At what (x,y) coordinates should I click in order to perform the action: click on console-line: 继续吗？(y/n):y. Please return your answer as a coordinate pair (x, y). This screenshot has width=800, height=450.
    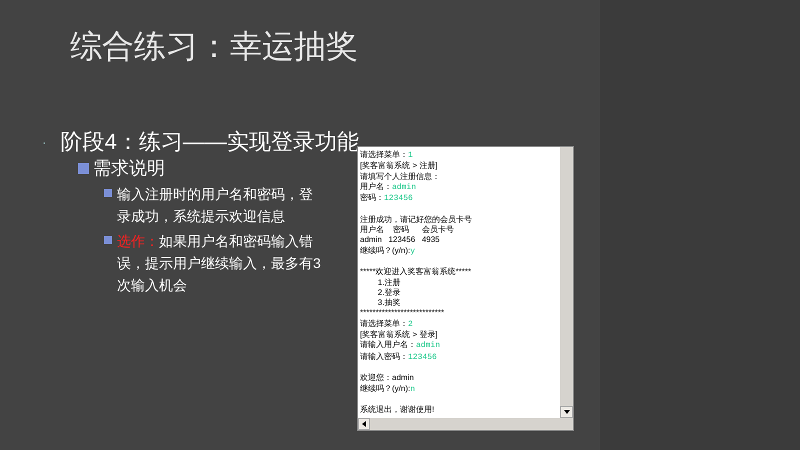
    Looking at the image, I should click on (388, 251).